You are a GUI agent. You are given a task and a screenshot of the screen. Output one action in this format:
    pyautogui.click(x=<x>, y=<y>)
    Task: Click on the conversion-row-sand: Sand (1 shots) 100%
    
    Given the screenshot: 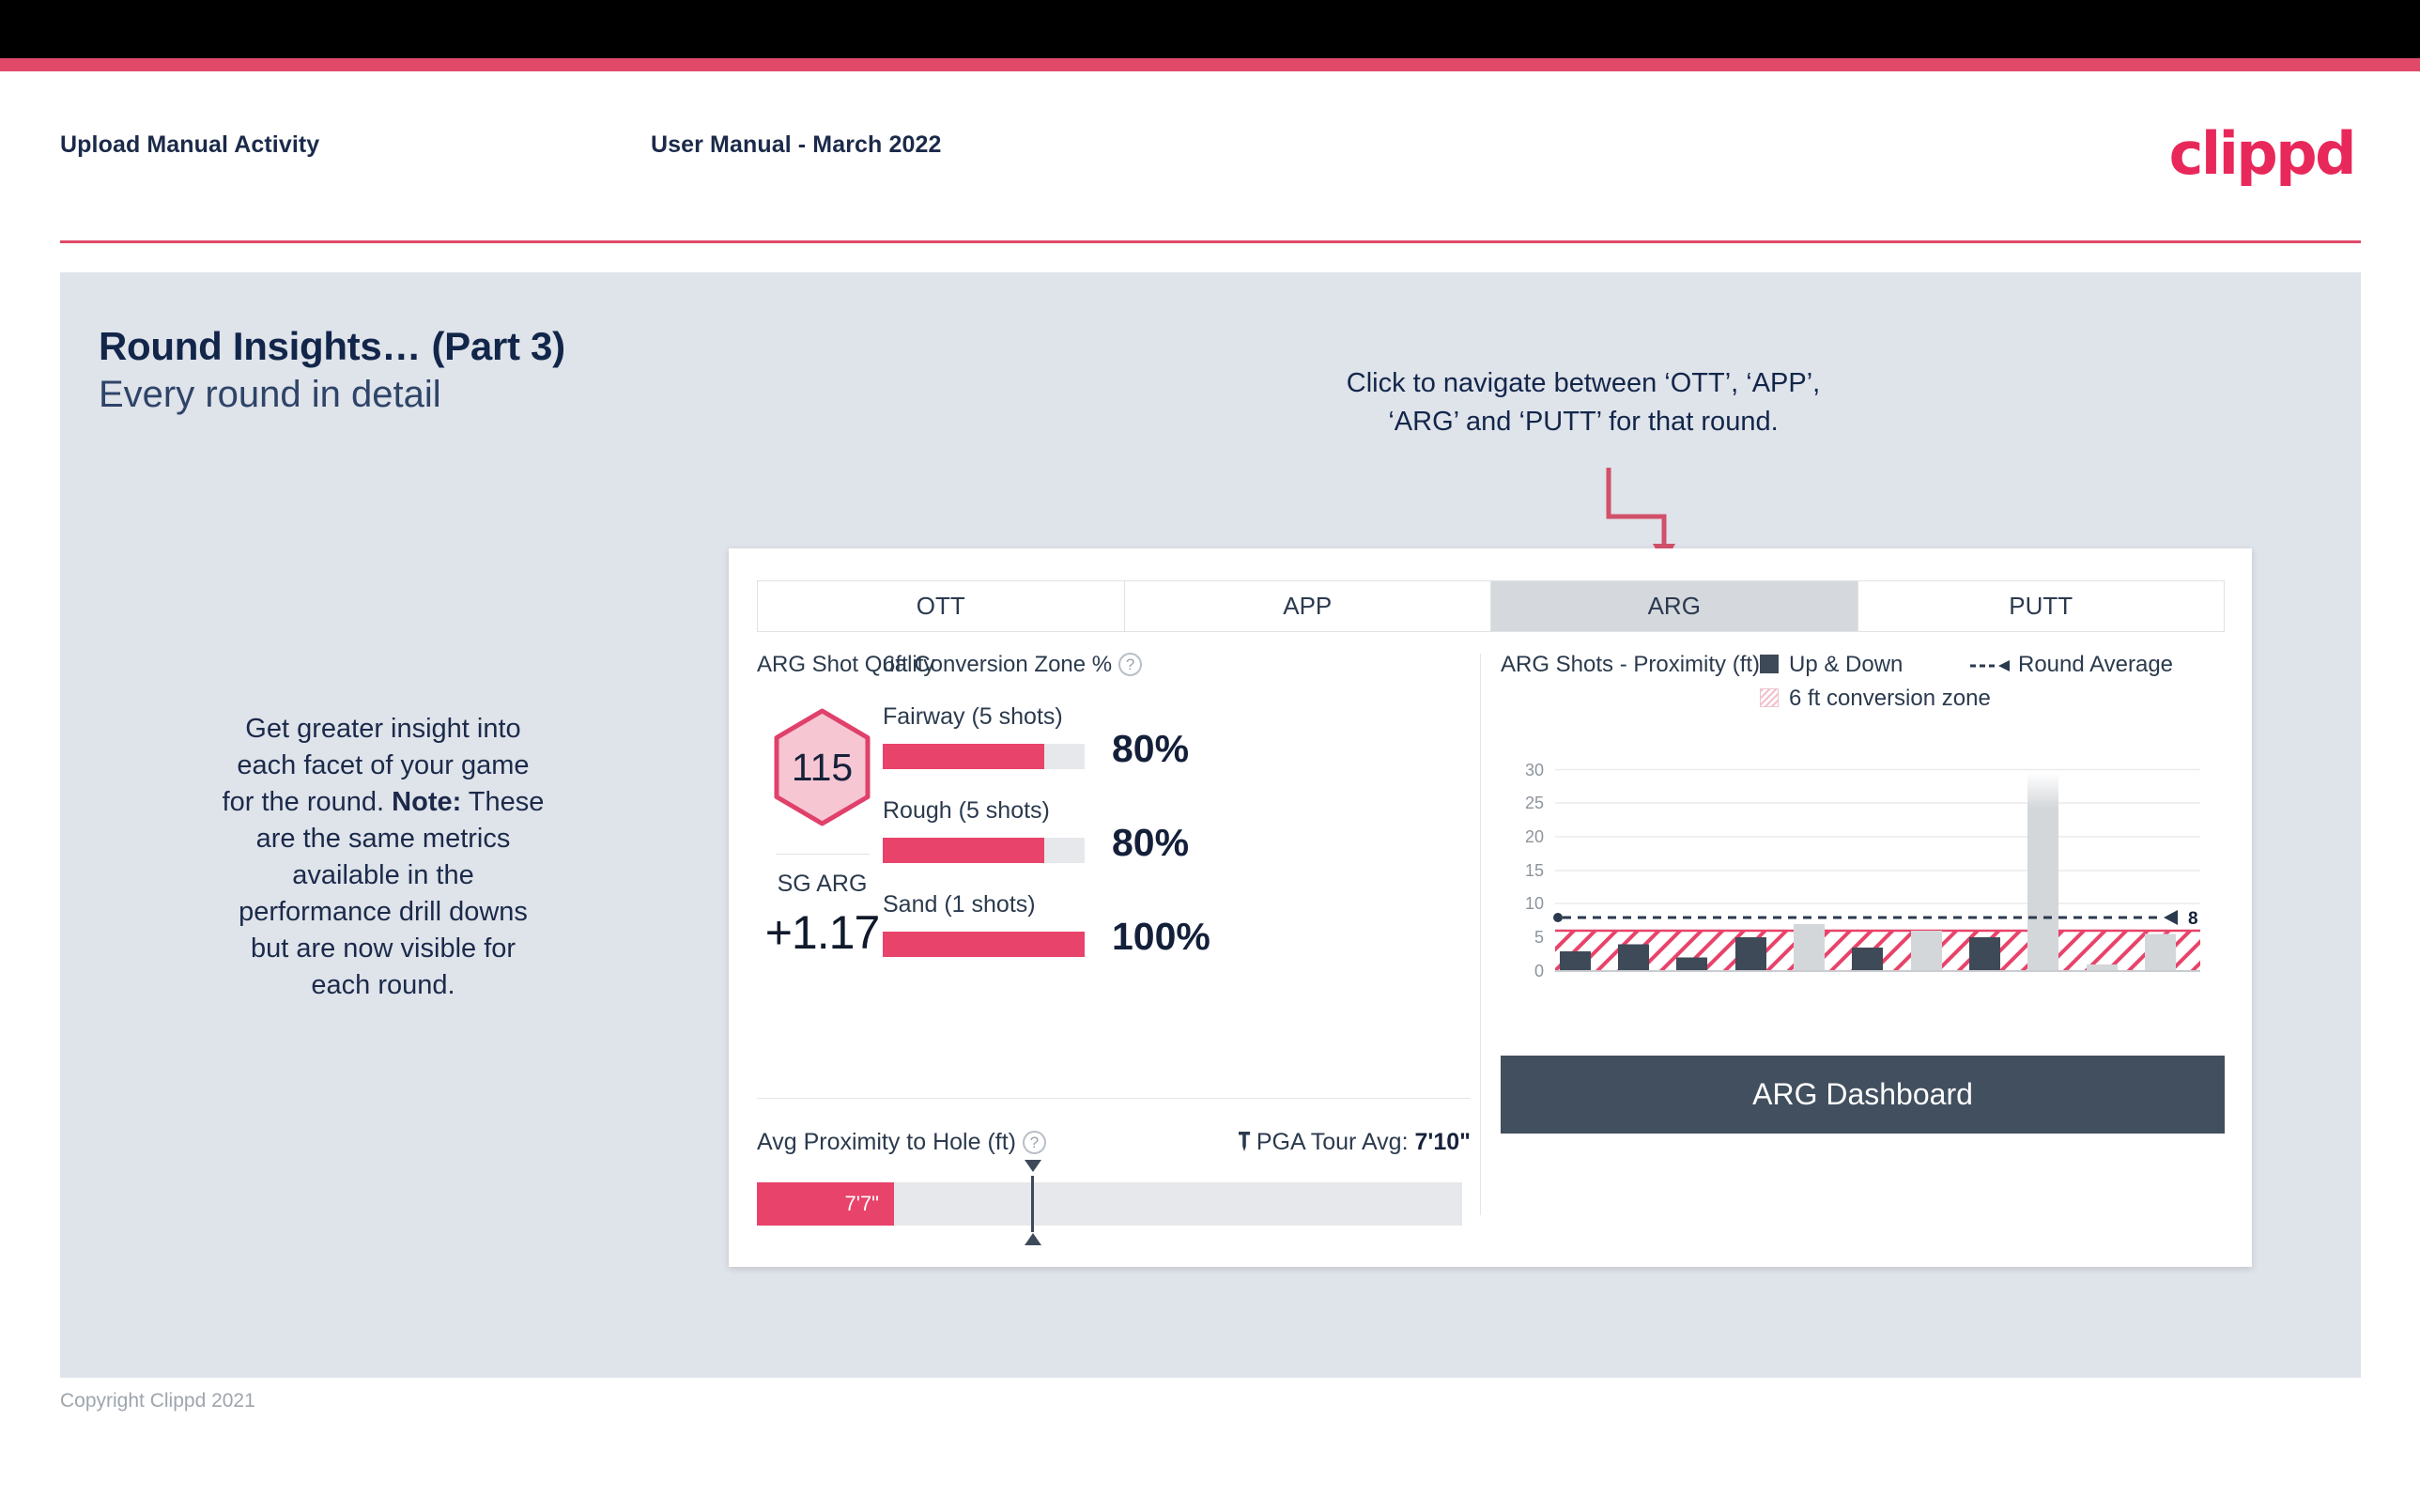 What is the action you would take?
    pyautogui.click(x=1177, y=938)
    